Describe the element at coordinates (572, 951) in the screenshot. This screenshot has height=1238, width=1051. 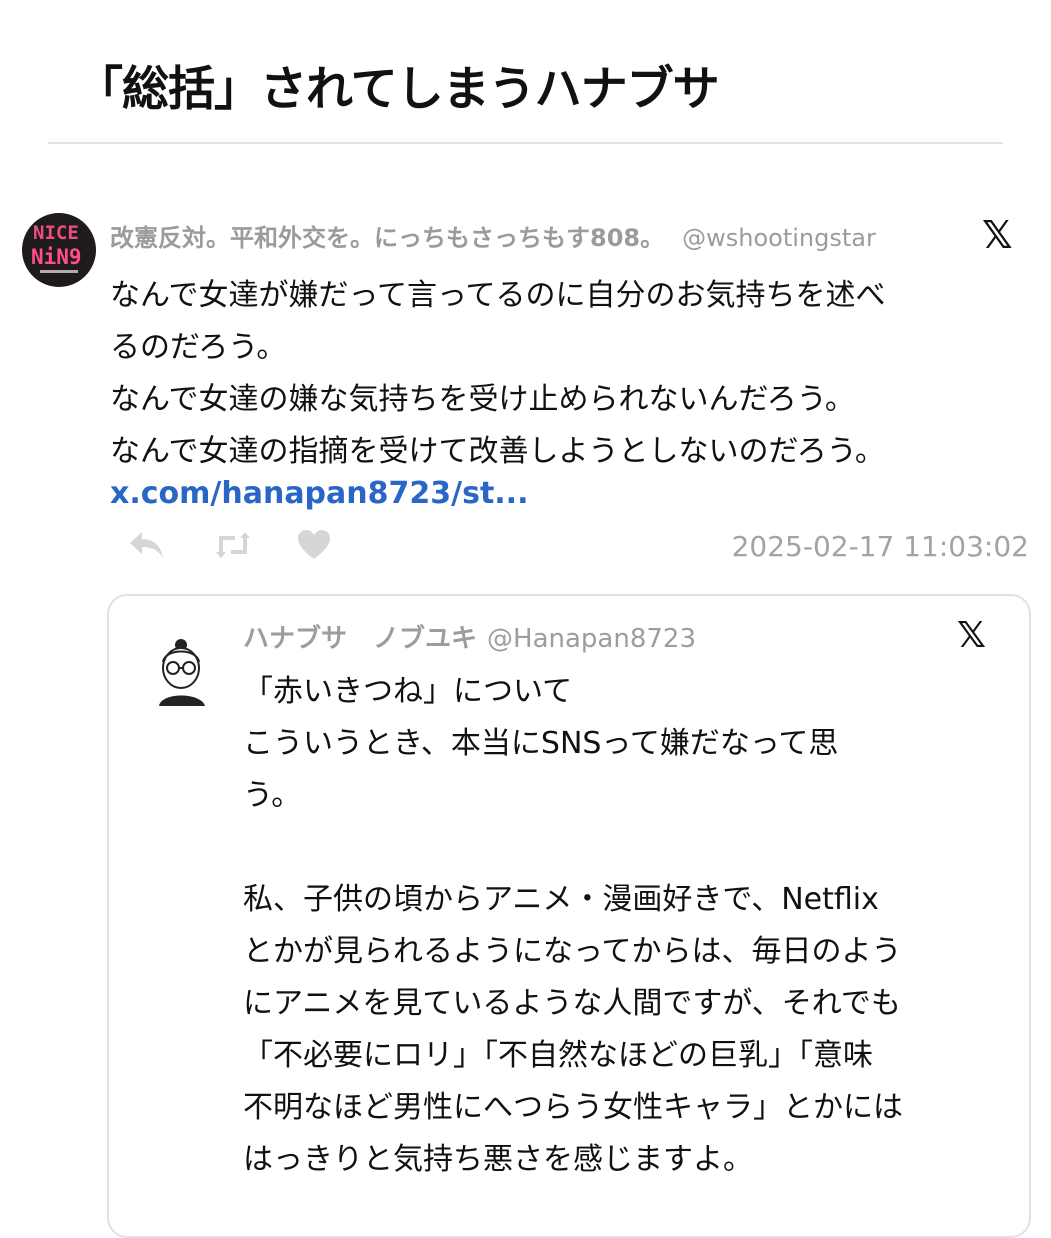
I see `quoted-text-line: とかが見られるようになってからは、毎日のよう` at that location.